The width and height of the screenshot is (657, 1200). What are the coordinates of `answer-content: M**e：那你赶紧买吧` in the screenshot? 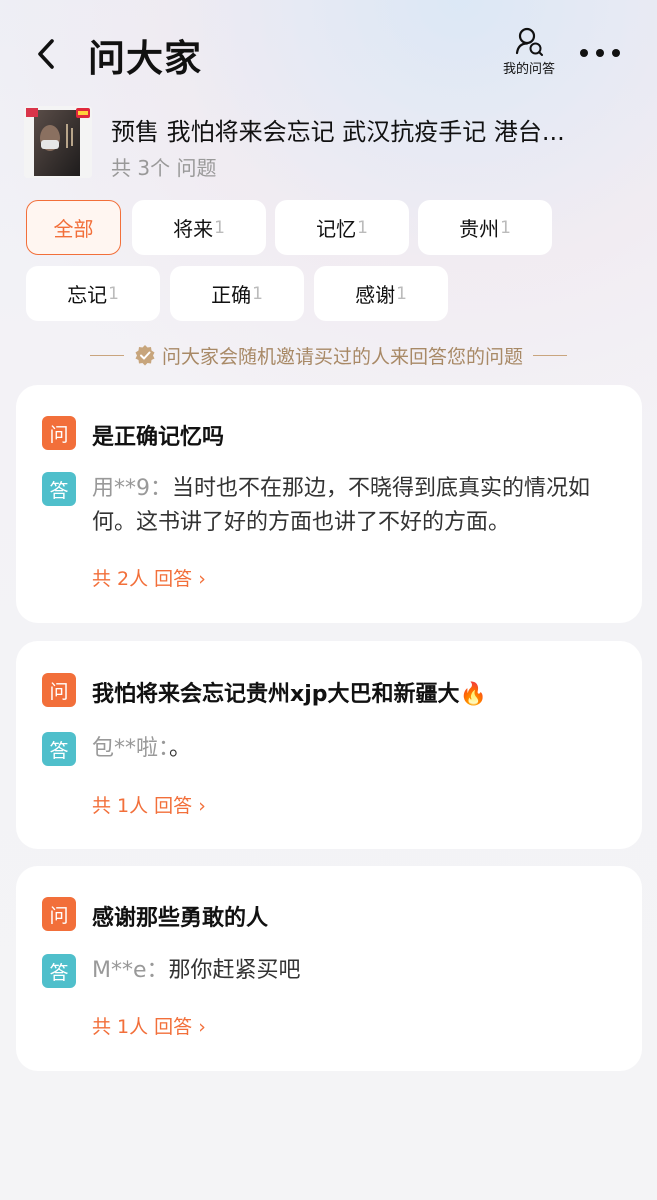 It's located at (352, 971).